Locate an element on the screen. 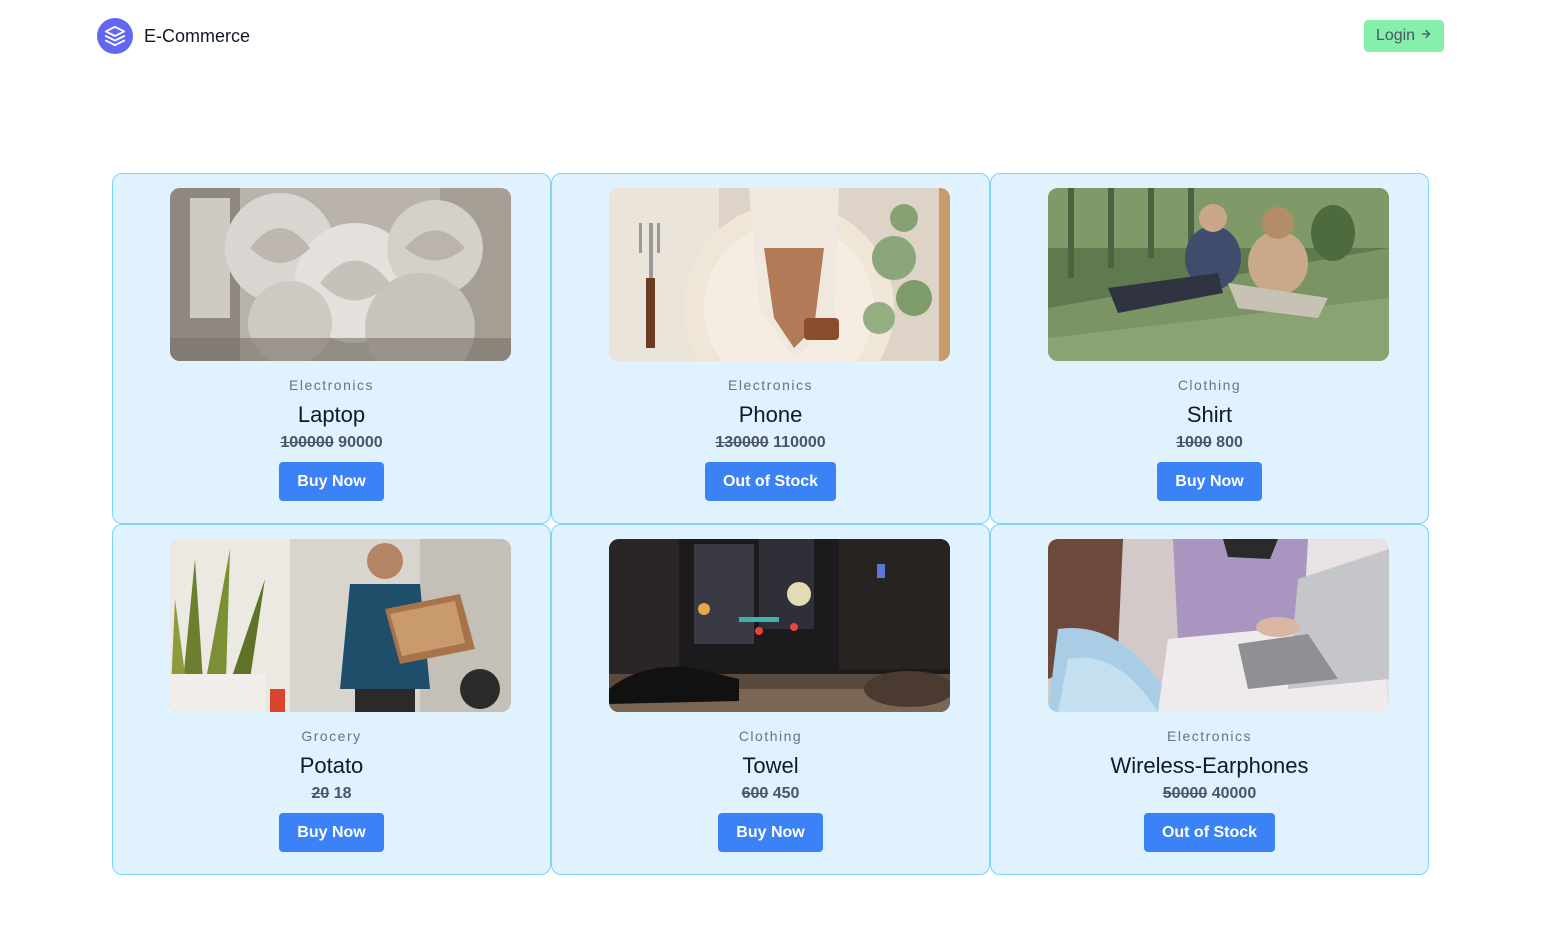 The height and width of the screenshot is (934, 1546). product-name: Potato is located at coordinates (331, 765).